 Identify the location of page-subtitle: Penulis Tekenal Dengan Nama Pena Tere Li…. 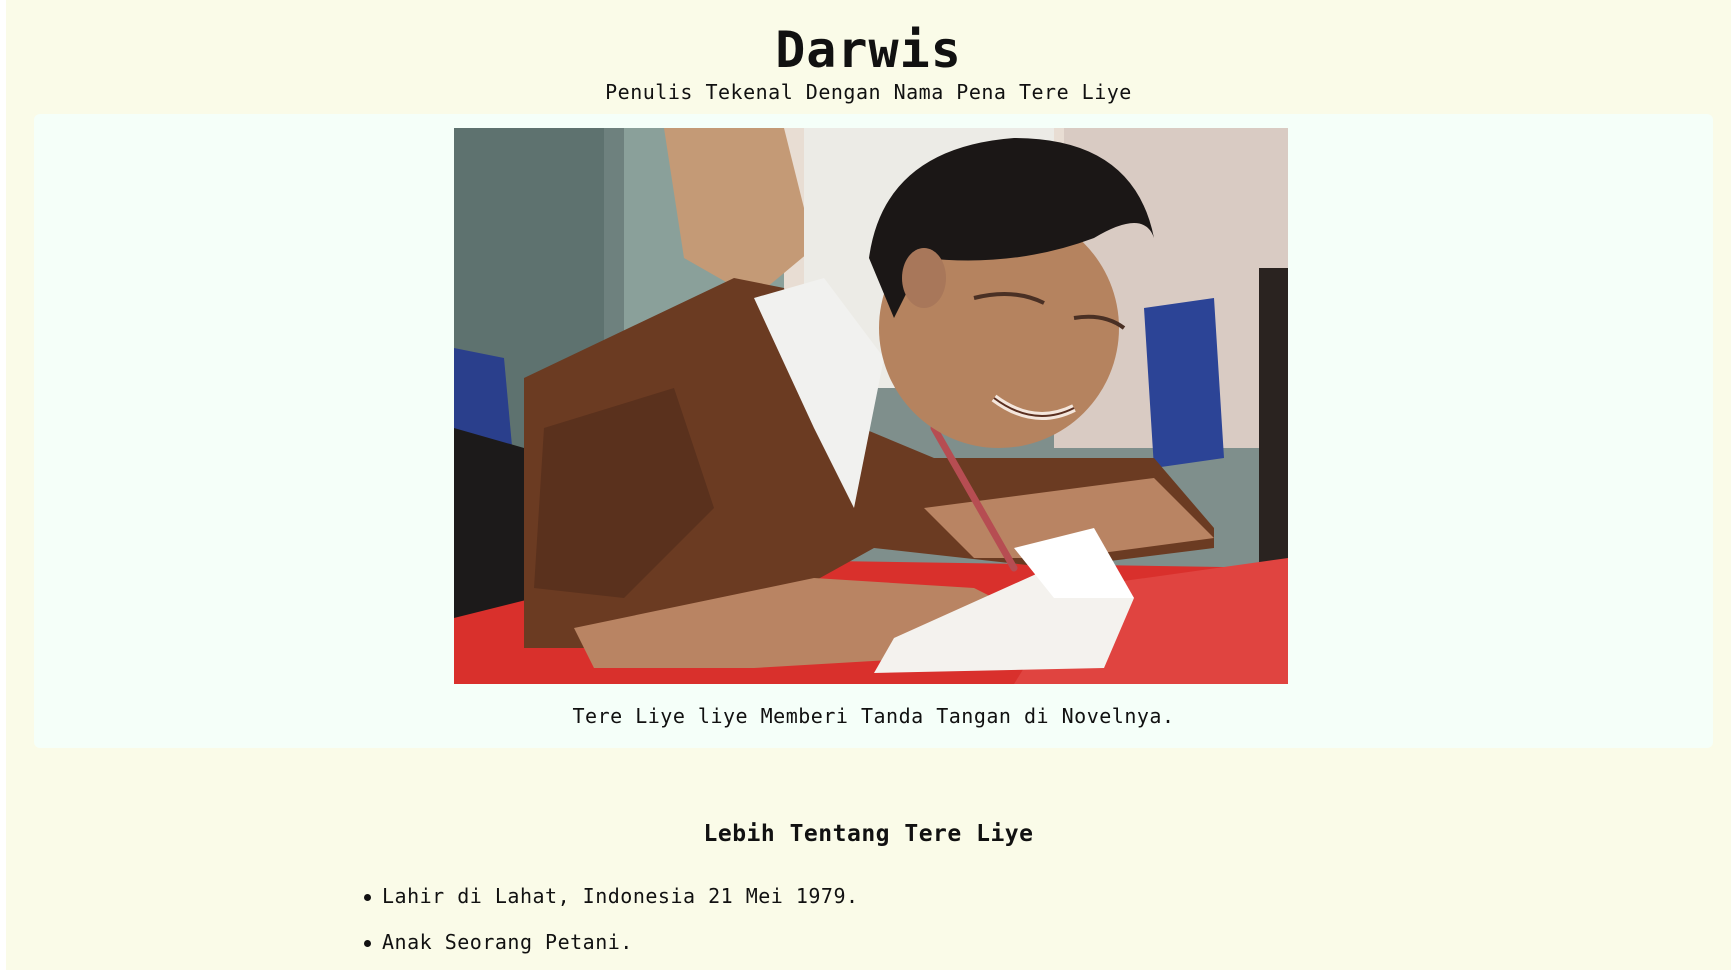
(868, 92).